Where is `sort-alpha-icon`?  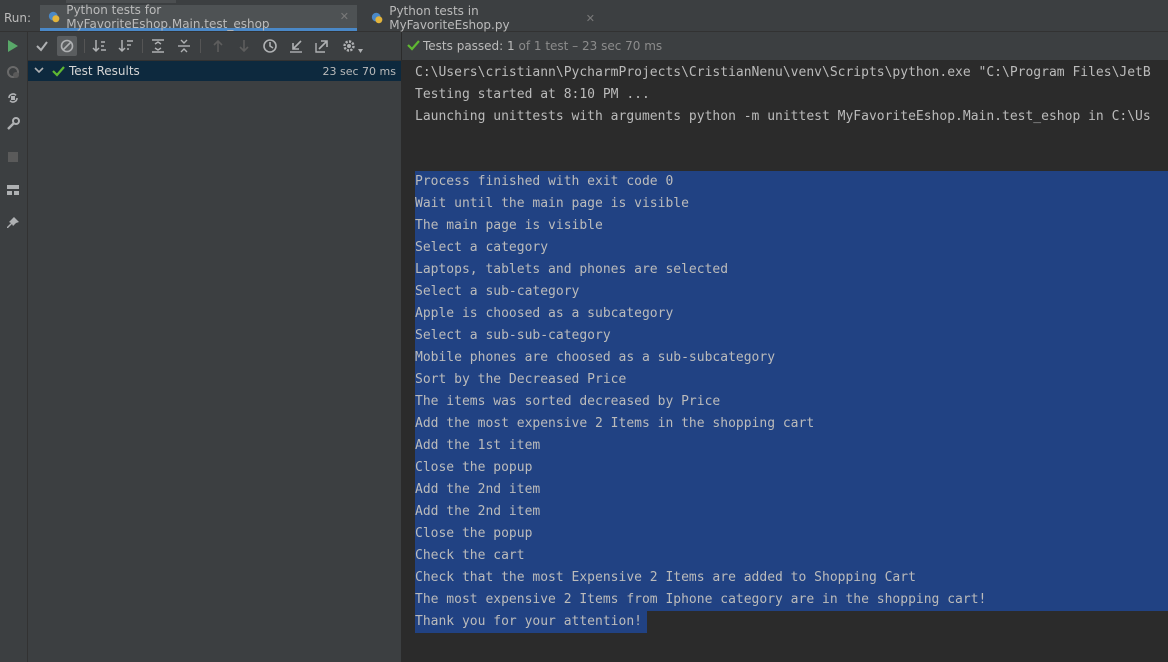
sort-alpha-icon is located at coordinates (99, 46).